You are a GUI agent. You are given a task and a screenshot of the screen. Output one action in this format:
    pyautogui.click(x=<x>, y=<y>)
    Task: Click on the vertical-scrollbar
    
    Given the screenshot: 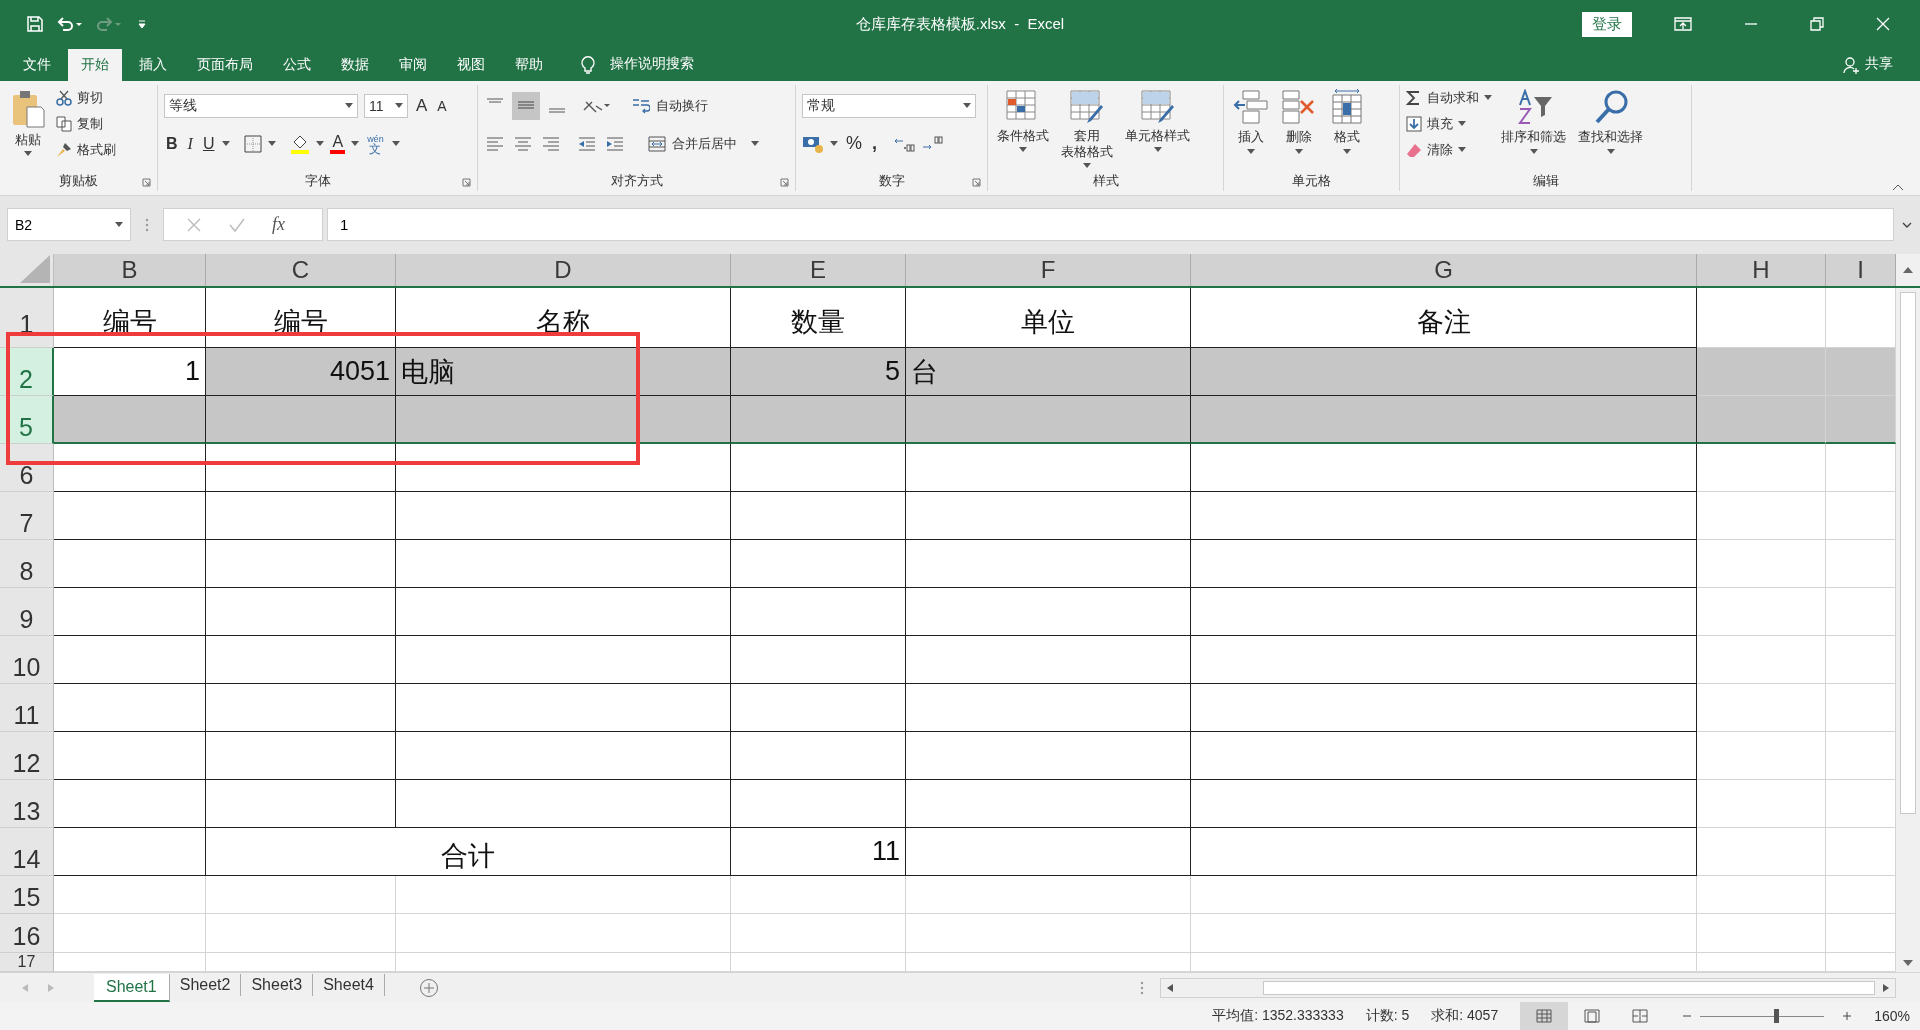 What is the action you would take?
    pyautogui.click(x=1908, y=553)
    